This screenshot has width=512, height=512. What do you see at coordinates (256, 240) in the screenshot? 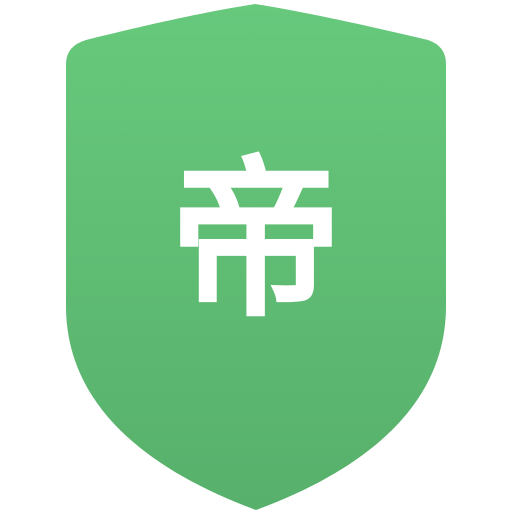
I see `app-glyph: 帝` at bounding box center [256, 240].